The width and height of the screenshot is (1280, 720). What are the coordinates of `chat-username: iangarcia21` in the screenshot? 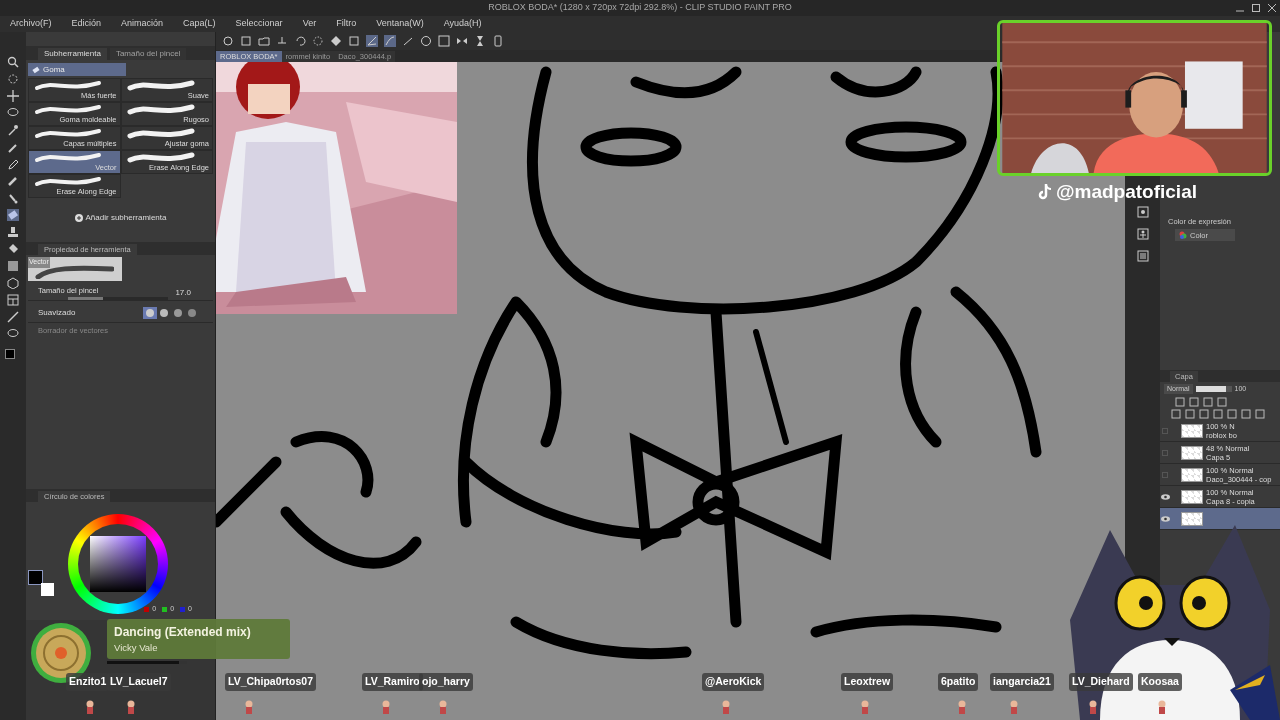 It's located at (1022, 682).